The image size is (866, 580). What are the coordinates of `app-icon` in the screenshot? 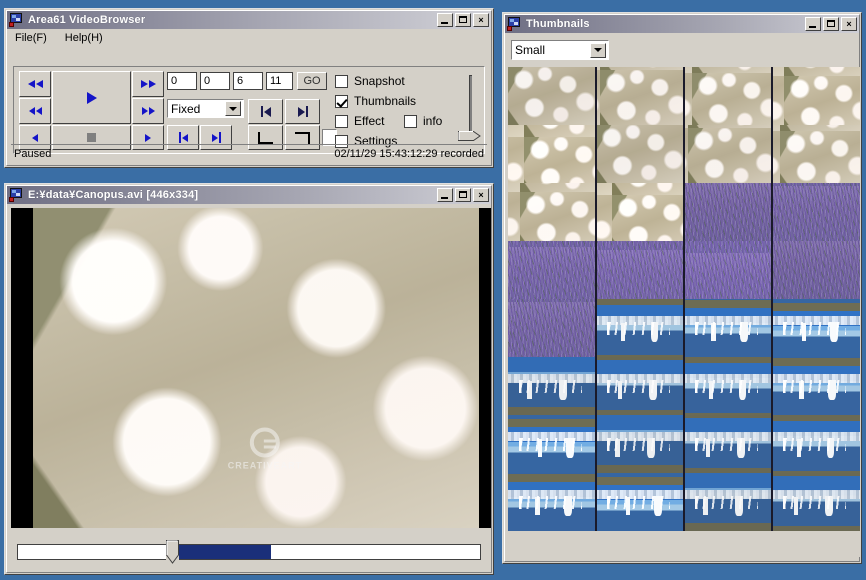 It's located at (16, 20).